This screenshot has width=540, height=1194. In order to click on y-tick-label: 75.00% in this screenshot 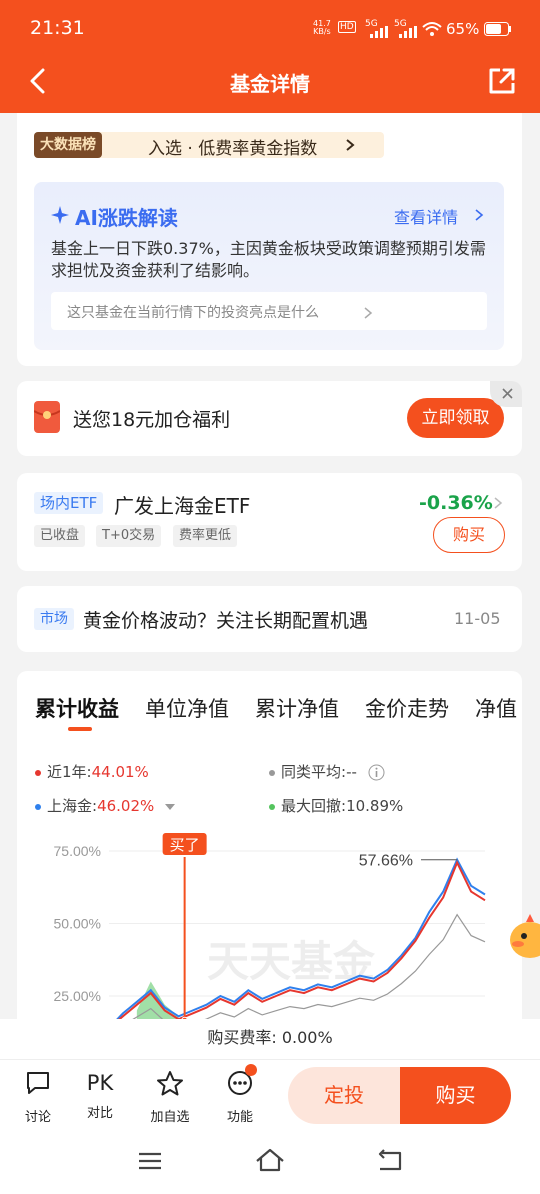, I will do `click(77, 851)`.